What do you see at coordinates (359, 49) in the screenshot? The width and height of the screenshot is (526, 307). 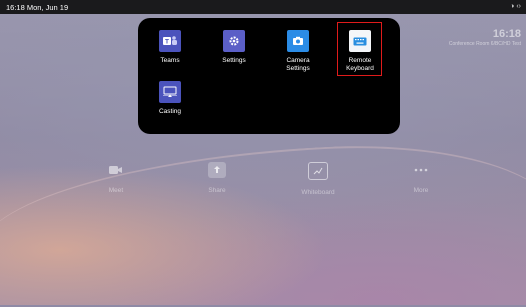 I see `selection-highlight` at bounding box center [359, 49].